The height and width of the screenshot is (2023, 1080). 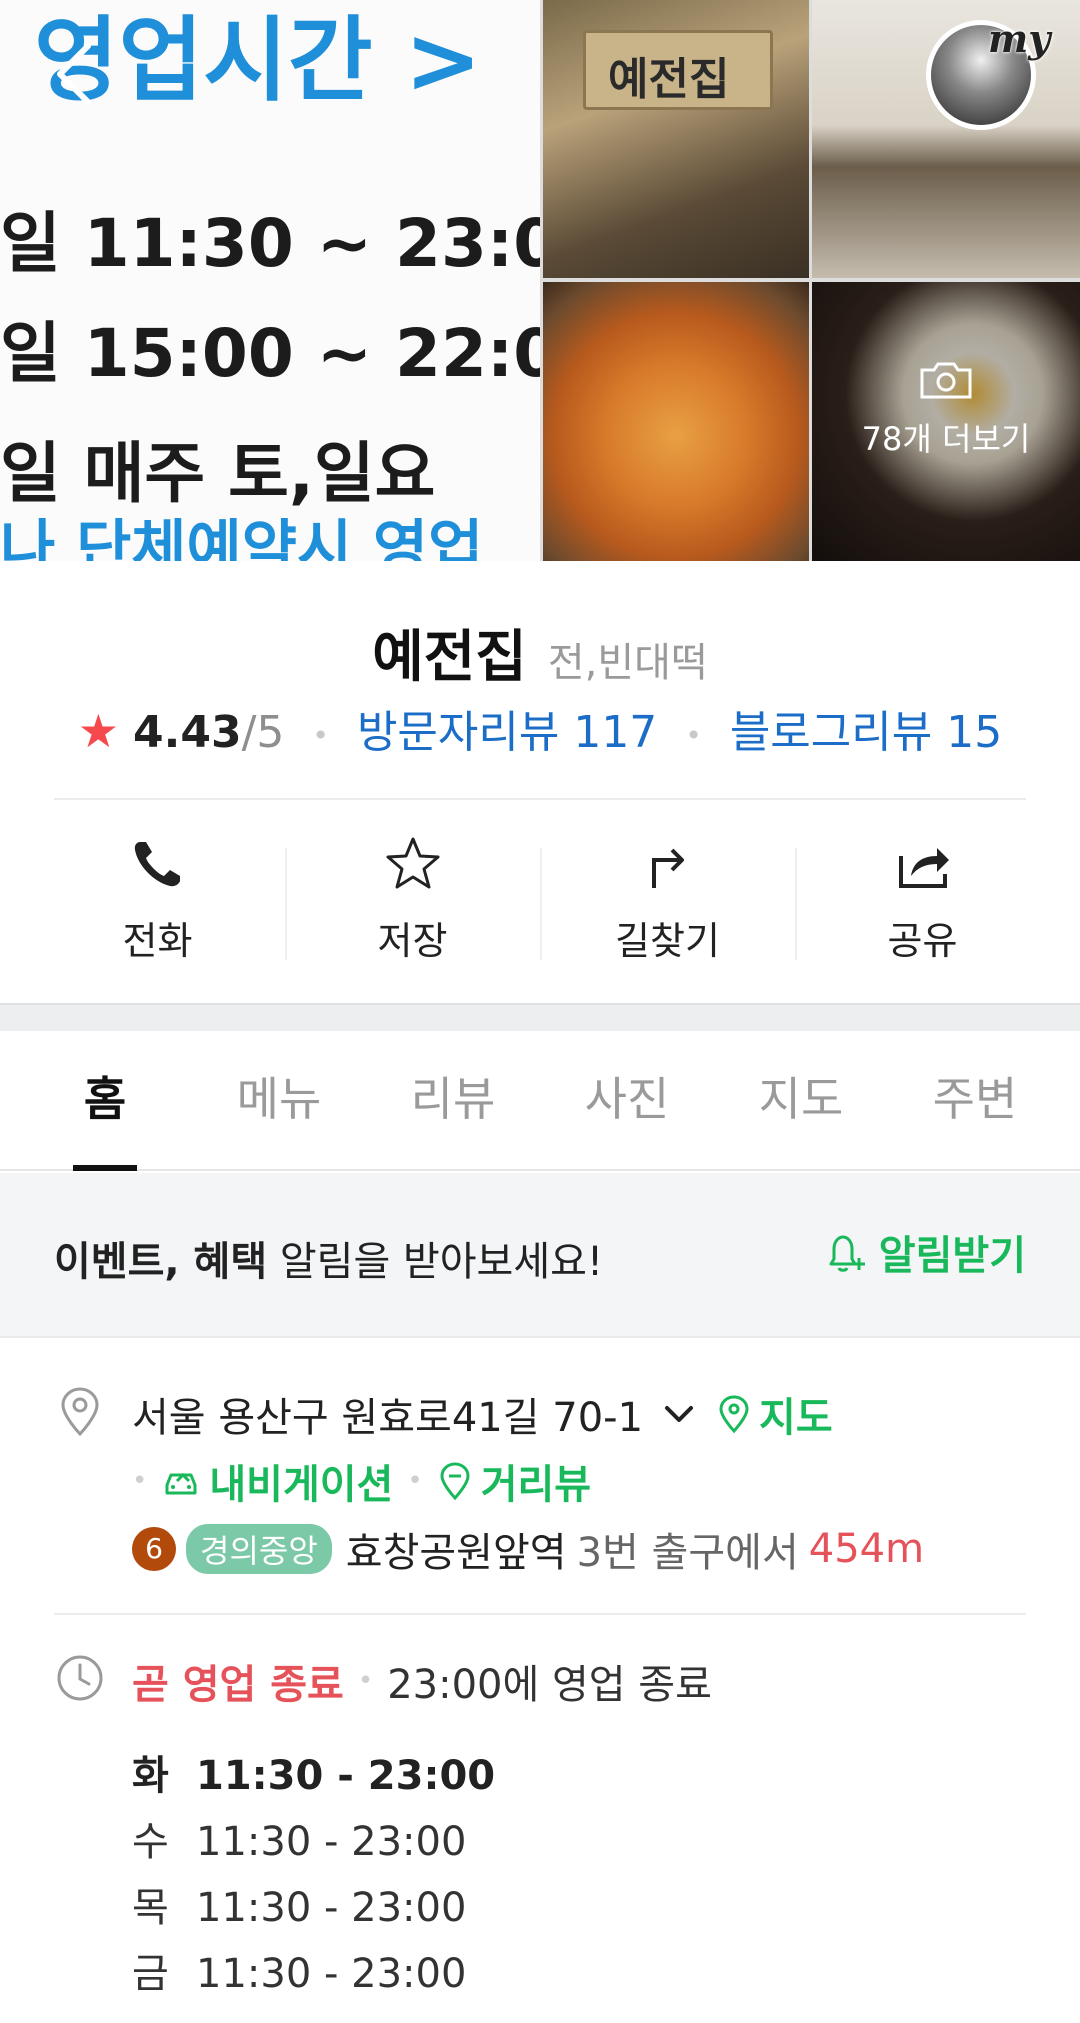 I want to click on notification-banner: 이벤트, 혜택 알림을 받아보세요! 알림받기, so click(x=540, y=1255).